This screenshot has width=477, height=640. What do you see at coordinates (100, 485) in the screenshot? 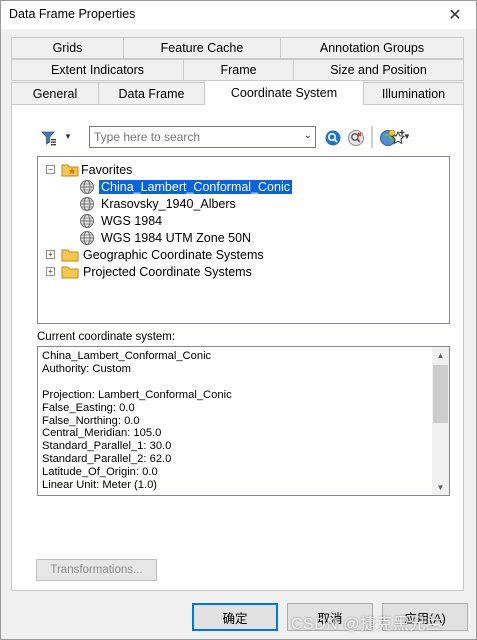
I see `detail-line: Linear Unit: Meter (1.0)` at bounding box center [100, 485].